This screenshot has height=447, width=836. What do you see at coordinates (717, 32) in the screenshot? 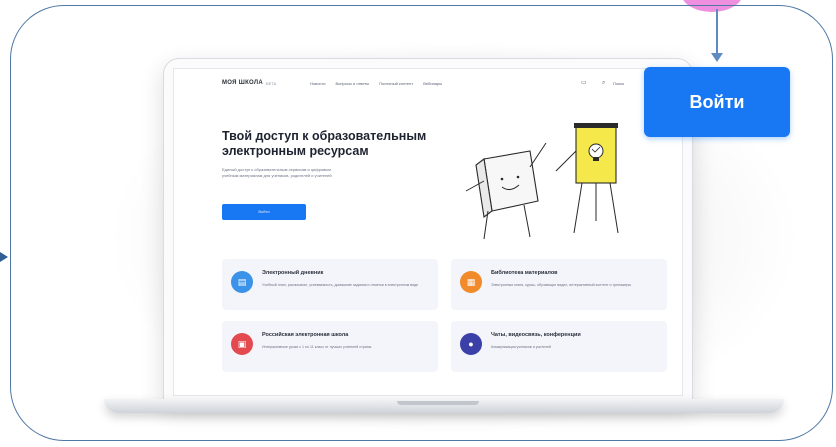
I see `arrow-line` at bounding box center [717, 32].